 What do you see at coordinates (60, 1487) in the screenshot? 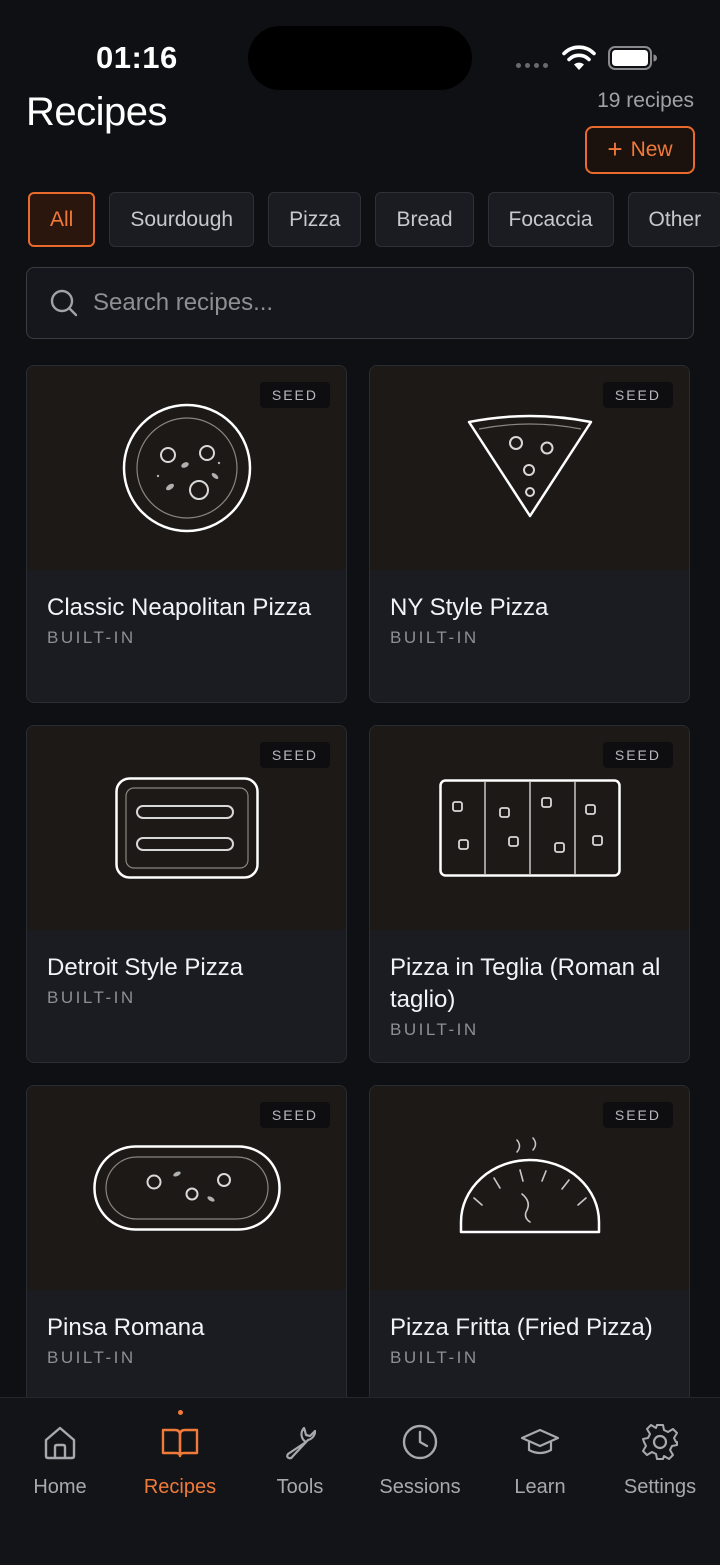
I see `tab-label: Home` at bounding box center [60, 1487].